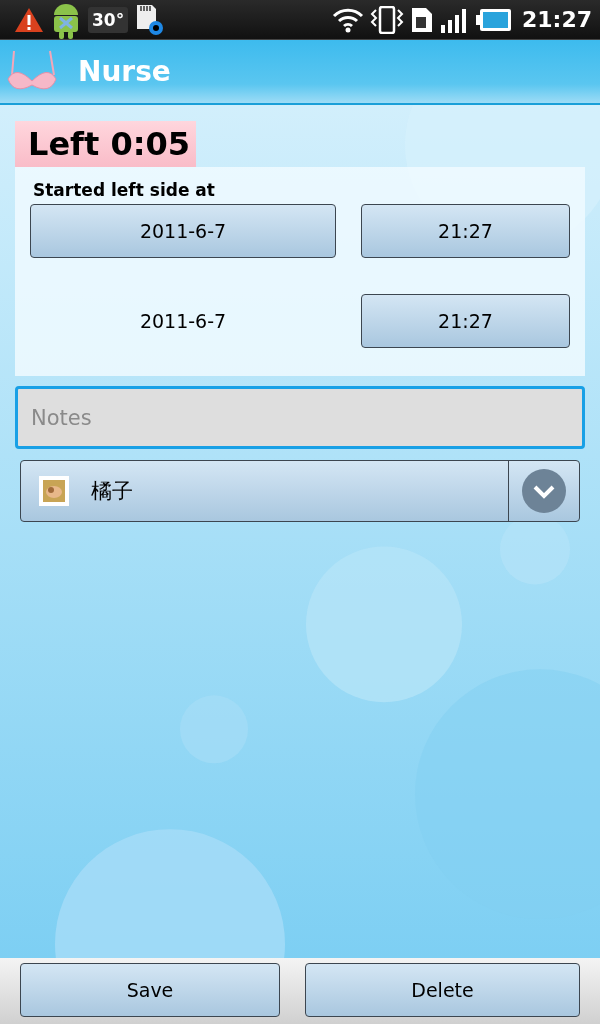  I want to click on temperature-badge: 30°, so click(108, 19).